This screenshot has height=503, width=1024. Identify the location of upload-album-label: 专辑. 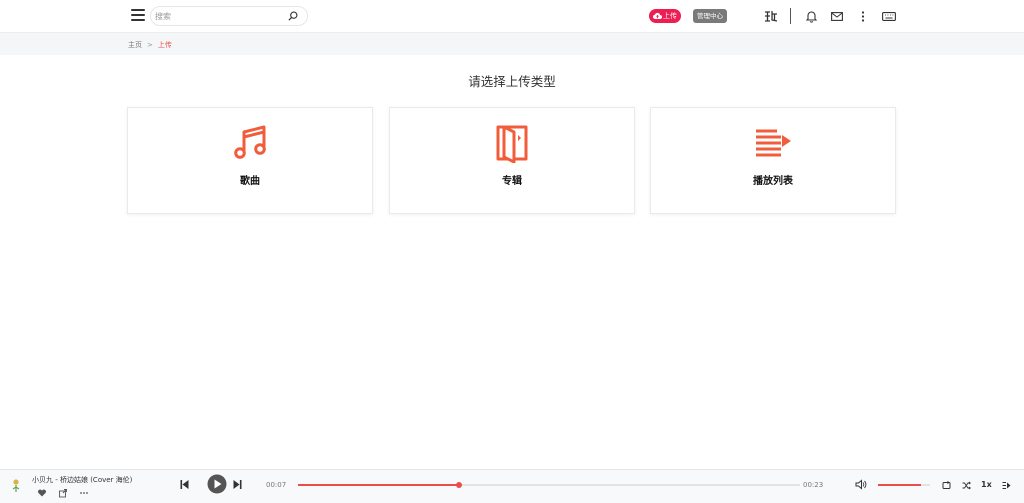
(512, 181).